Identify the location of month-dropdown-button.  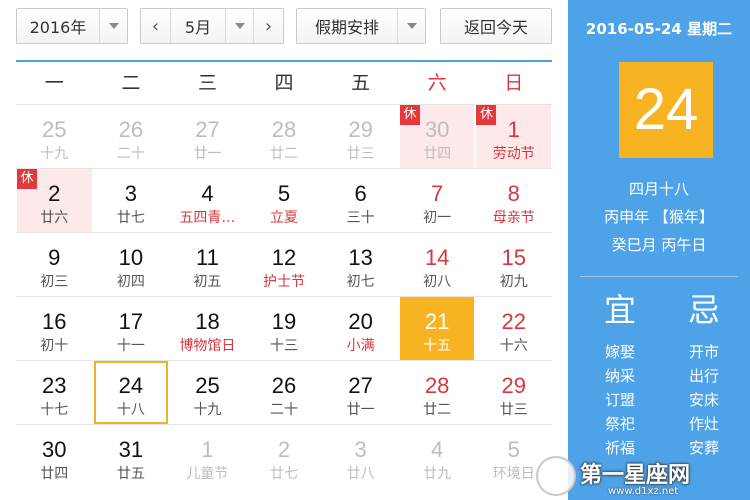
(239, 26).